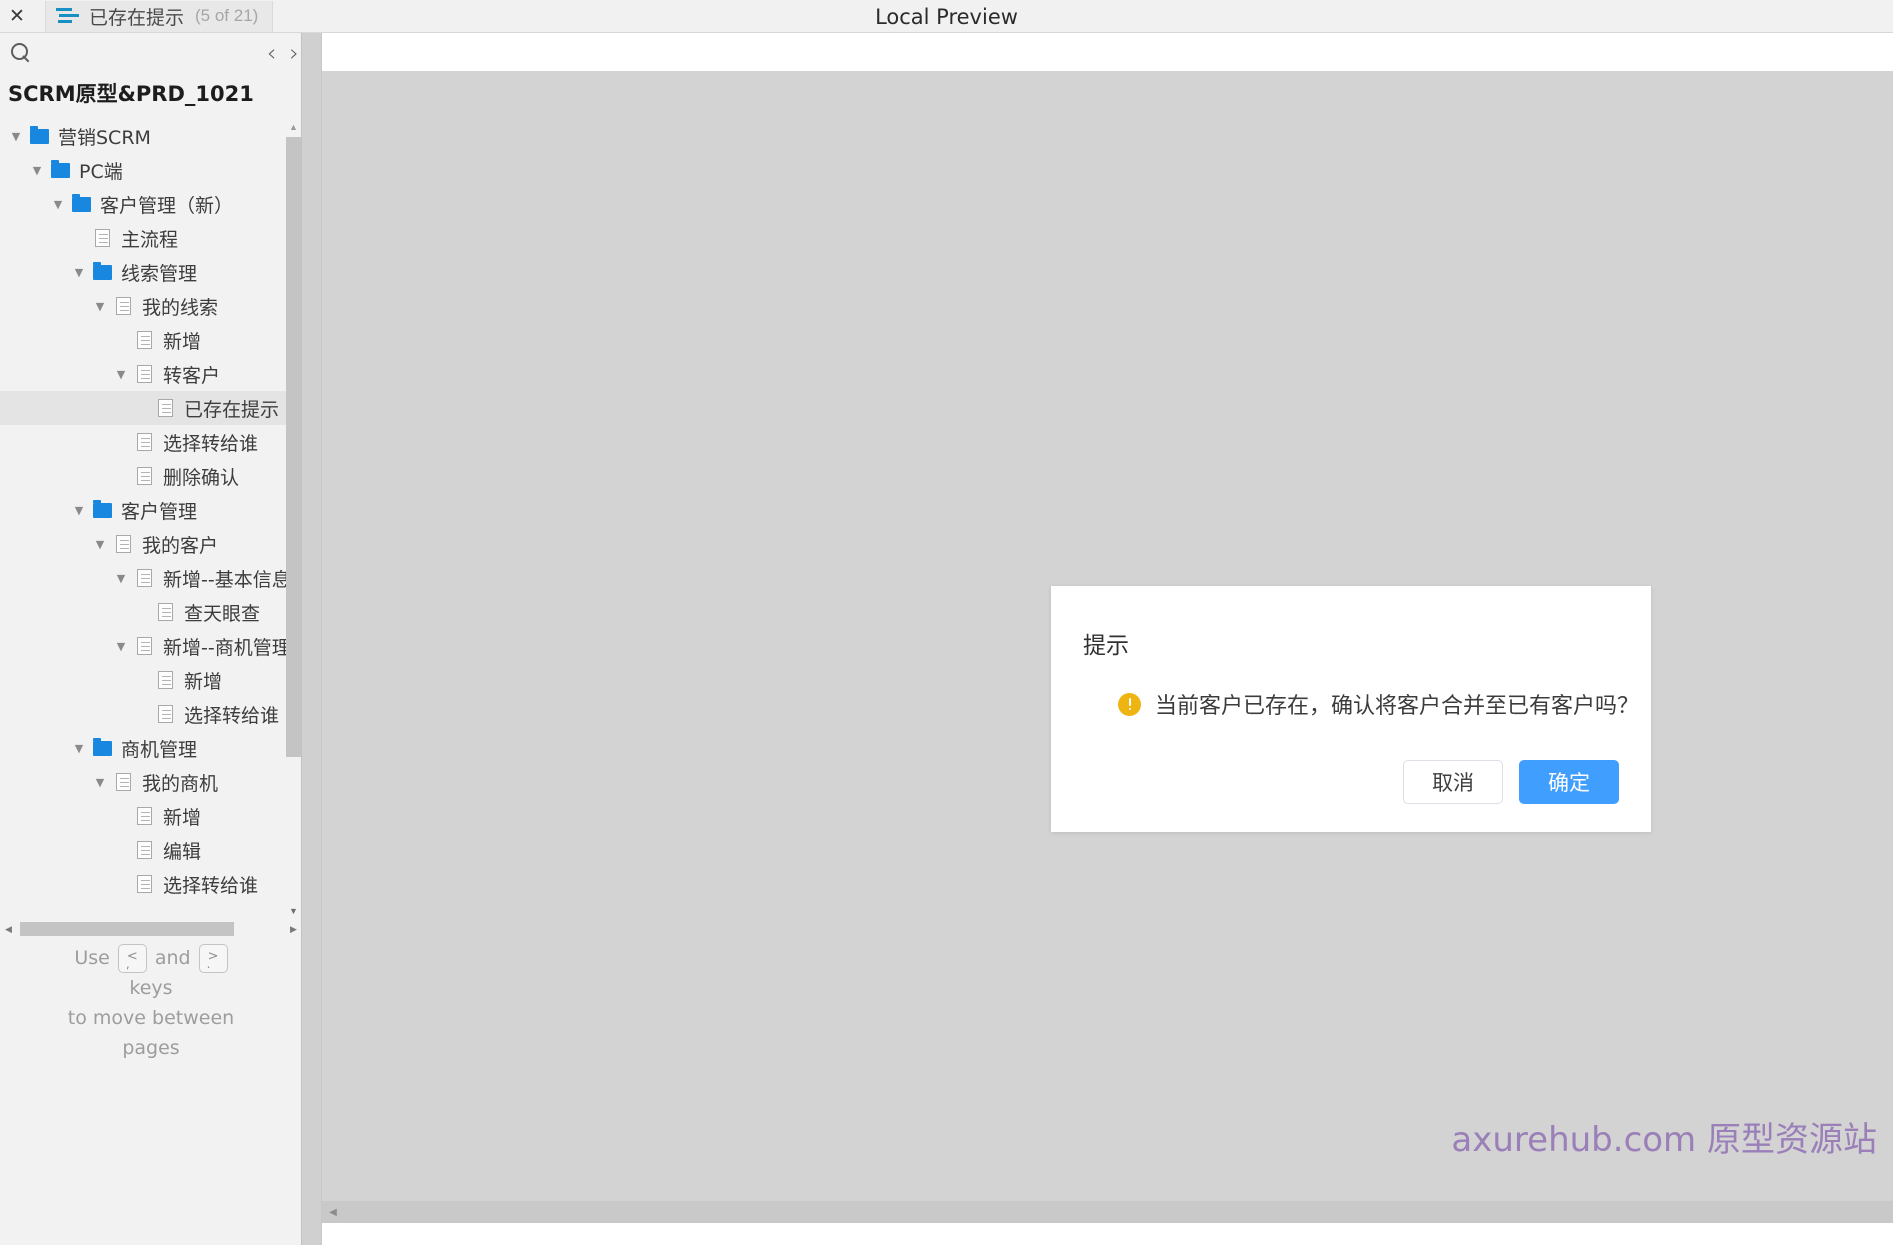 The image size is (1893, 1245). What do you see at coordinates (21, 53) in the screenshot?
I see `search-icon` at bounding box center [21, 53].